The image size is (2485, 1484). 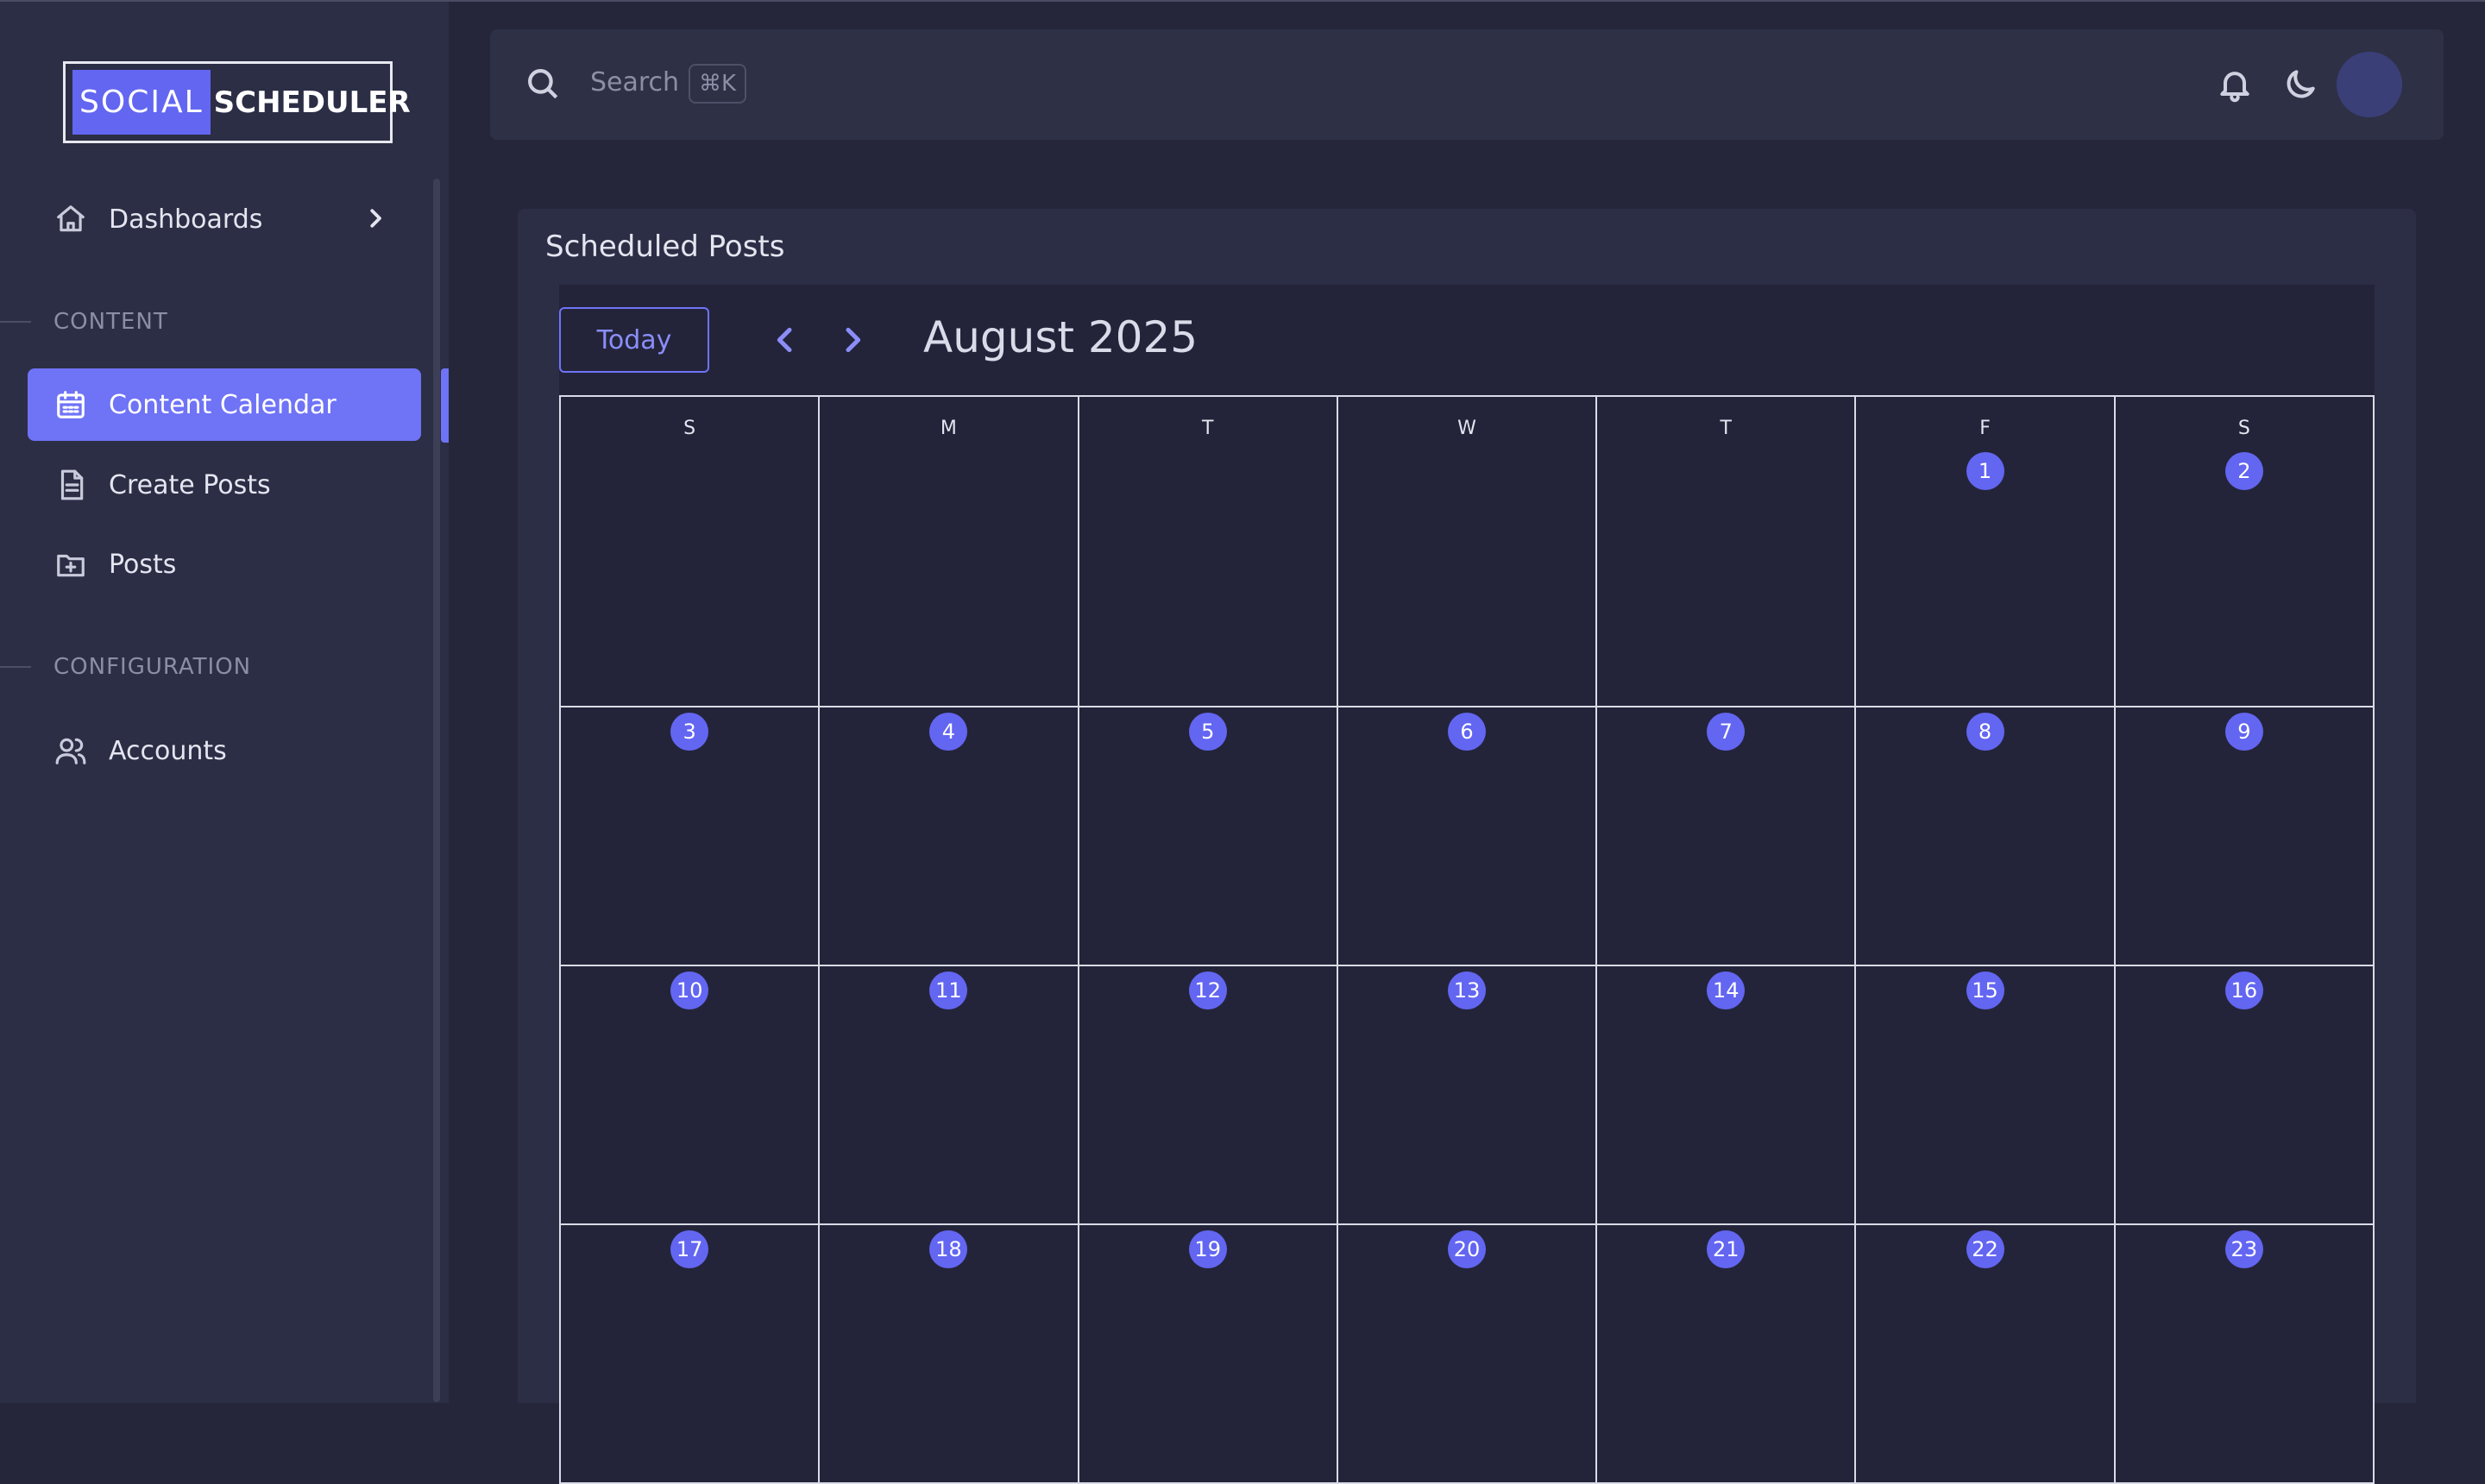 What do you see at coordinates (2243, 732) in the screenshot?
I see `day-number-badge: 9` at bounding box center [2243, 732].